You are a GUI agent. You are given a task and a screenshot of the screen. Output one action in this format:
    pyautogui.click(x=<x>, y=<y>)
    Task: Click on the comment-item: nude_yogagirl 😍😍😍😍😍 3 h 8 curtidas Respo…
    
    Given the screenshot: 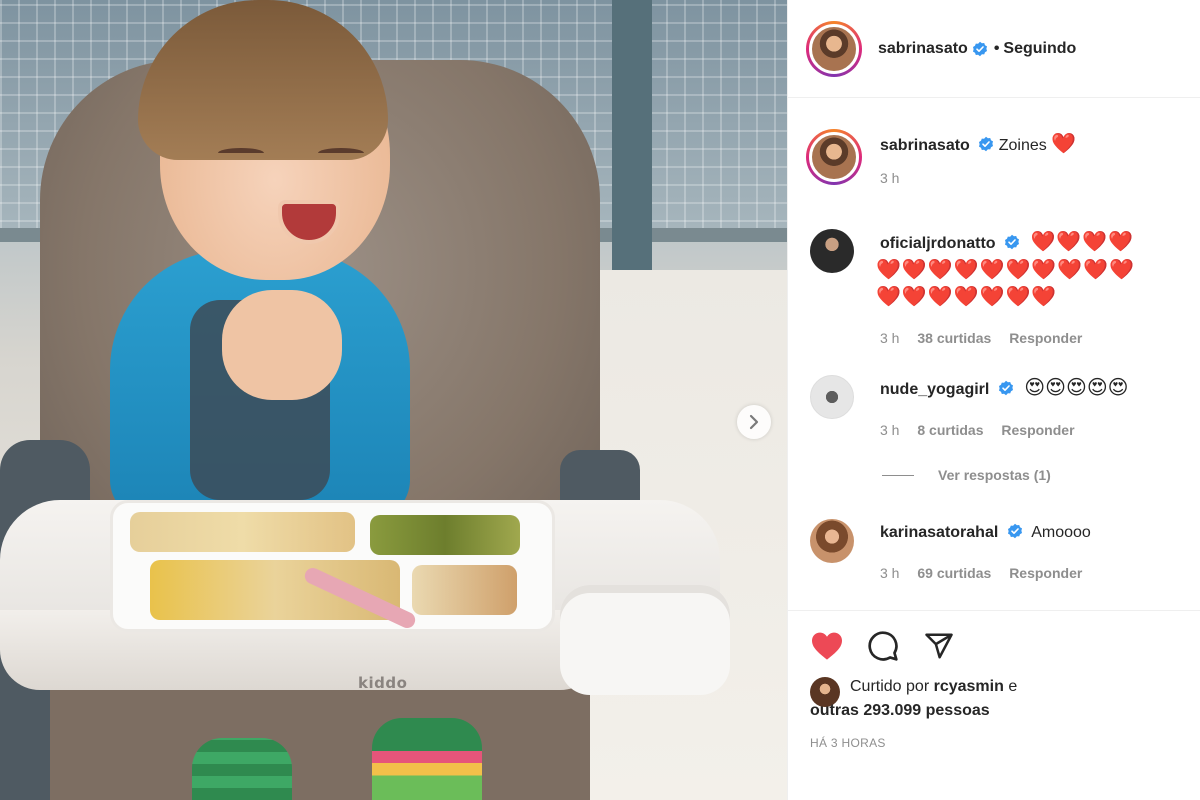 What is the action you would take?
    pyautogui.click(x=969, y=409)
    